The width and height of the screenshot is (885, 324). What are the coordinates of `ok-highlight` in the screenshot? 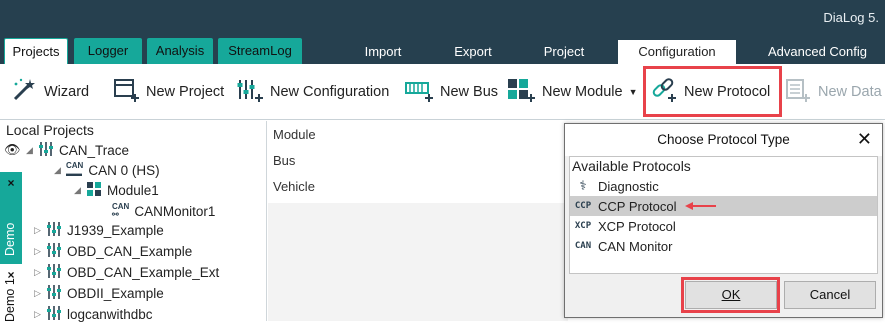 It's located at (730, 295).